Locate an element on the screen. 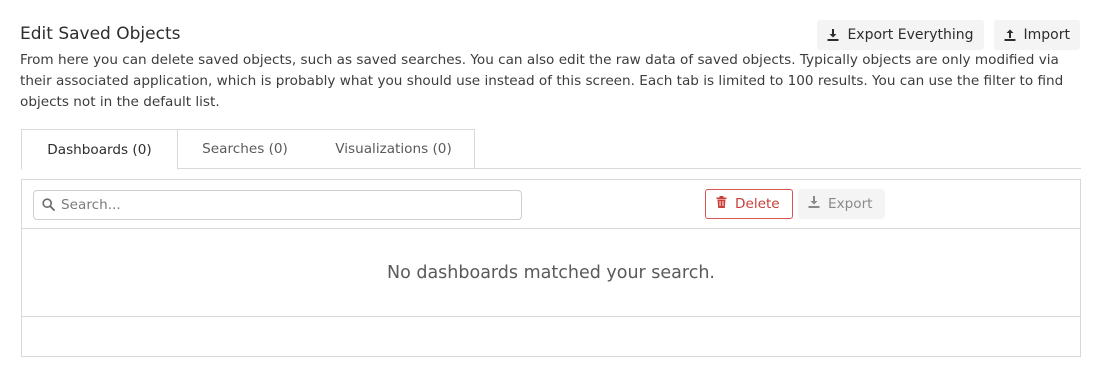  header-actions: Export Everything Import is located at coordinates (948, 35).